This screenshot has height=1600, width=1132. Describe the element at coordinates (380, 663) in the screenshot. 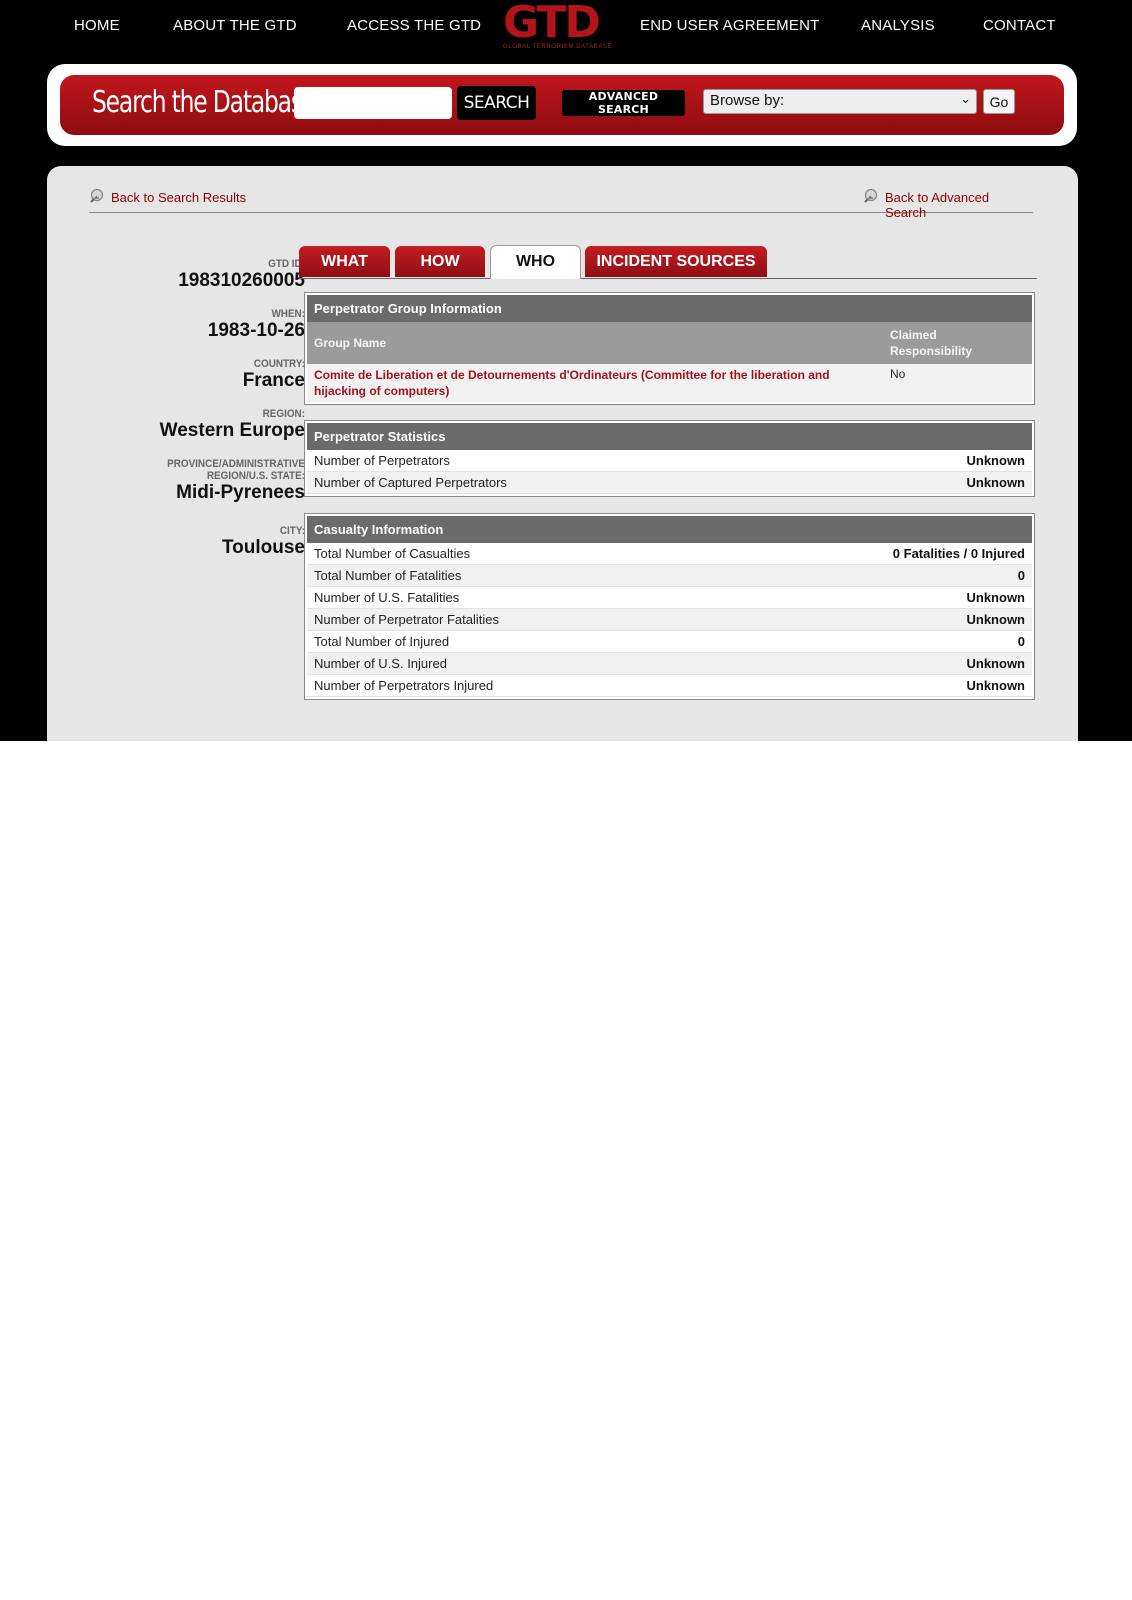

I see `row-label: Number of U.S. Injured` at that location.